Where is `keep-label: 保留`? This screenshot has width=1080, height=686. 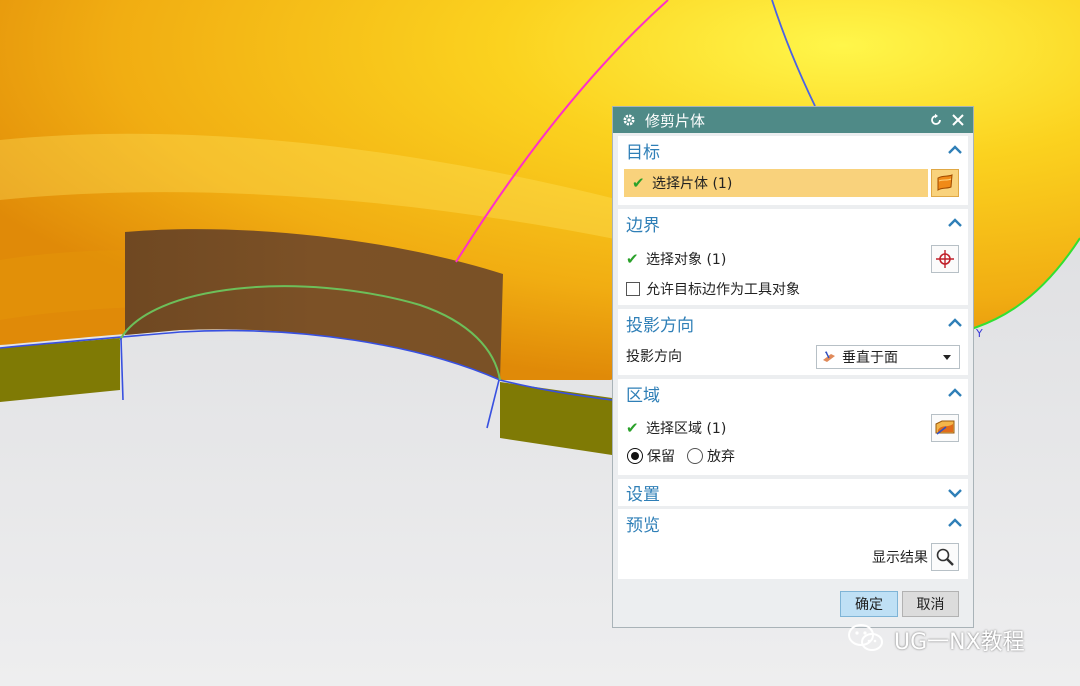
keep-label: 保留 is located at coordinates (661, 457).